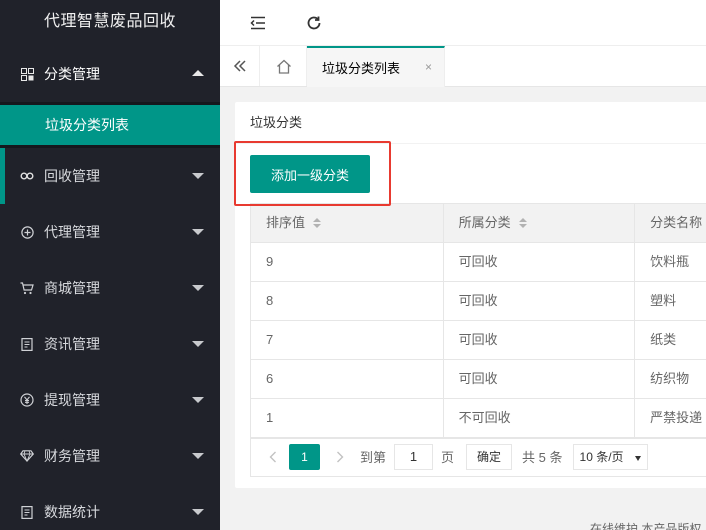  What do you see at coordinates (670, 378) in the screenshot?
I see `cell-name: 纺织物` at bounding box center [670, 378].